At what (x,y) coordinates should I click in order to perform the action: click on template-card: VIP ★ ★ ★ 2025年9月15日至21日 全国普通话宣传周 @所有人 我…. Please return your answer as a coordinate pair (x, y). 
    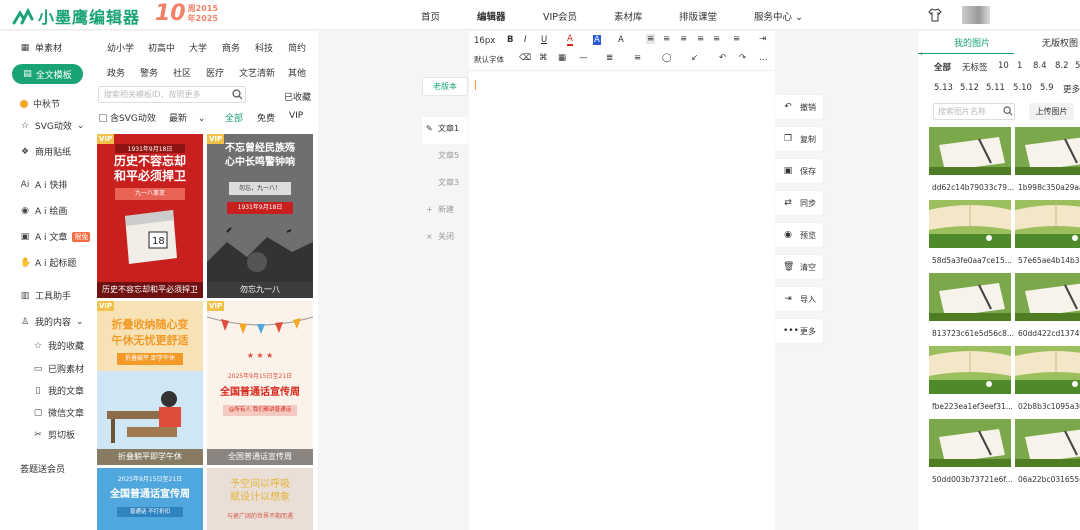
    Looking at the image, I should click on (260, 383).